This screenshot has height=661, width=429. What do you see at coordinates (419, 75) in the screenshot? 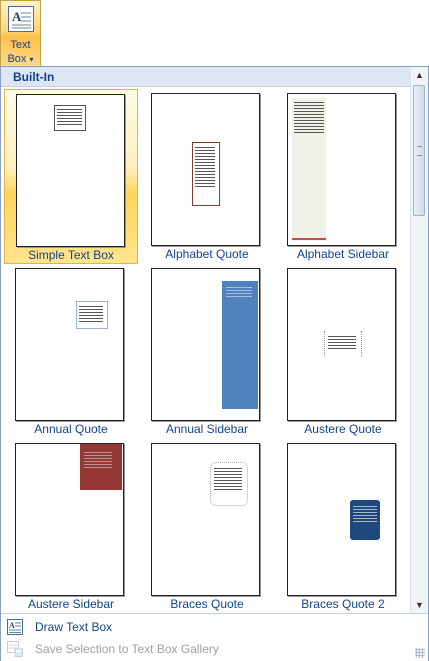
I see `scroll-up-arrow-icon: ▲` at bounding box center [419, 75].